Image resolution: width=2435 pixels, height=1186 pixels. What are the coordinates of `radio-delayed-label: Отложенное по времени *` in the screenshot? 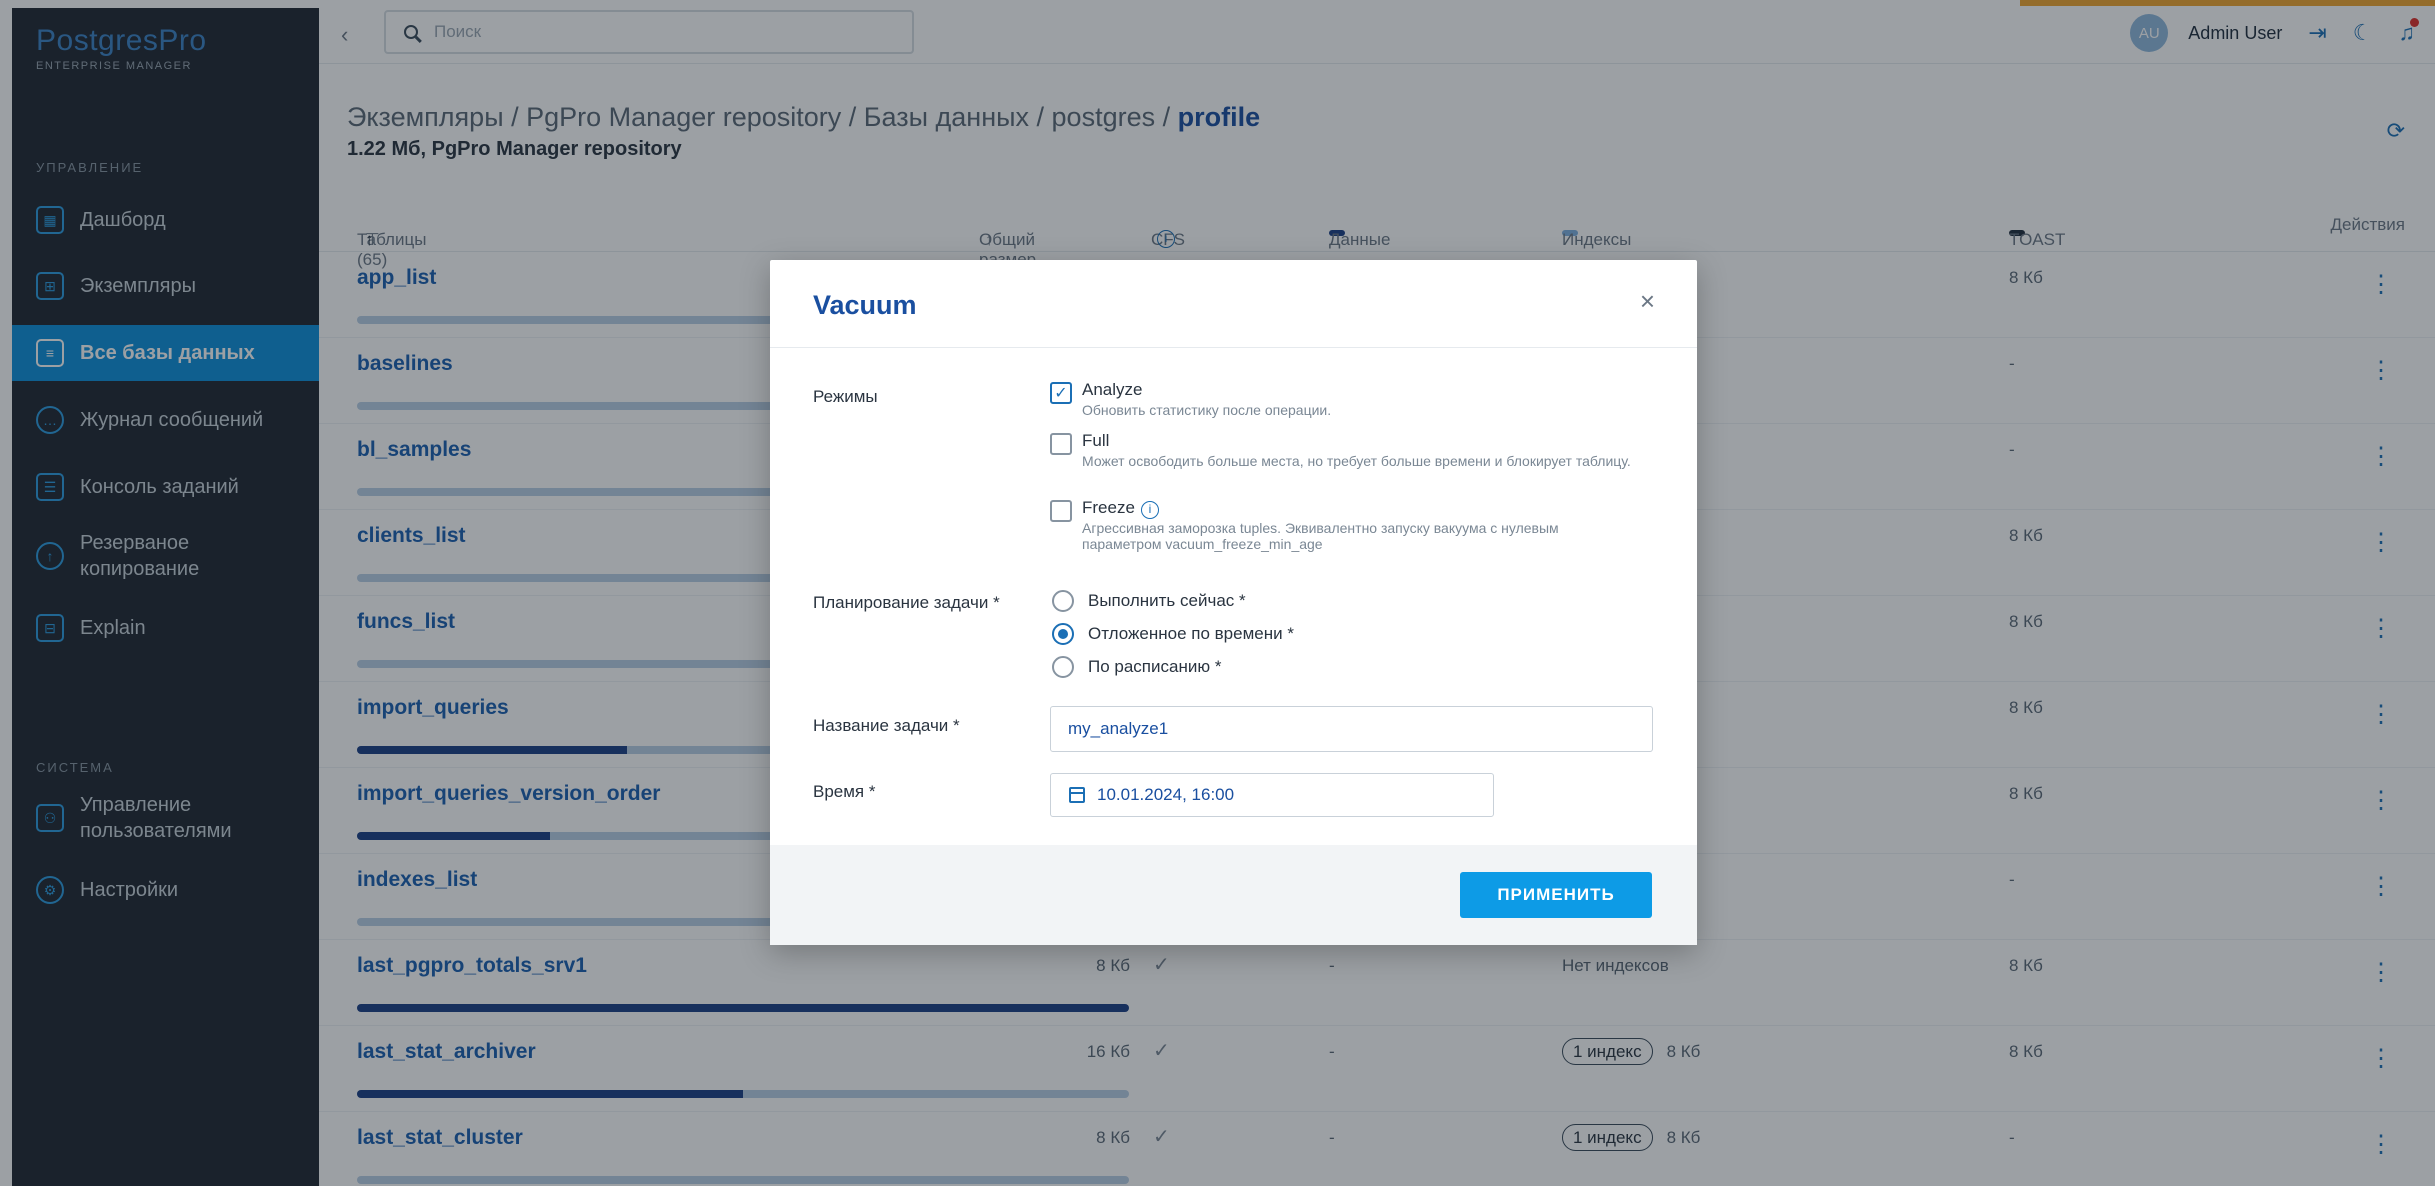 It's located at (1191, 634).